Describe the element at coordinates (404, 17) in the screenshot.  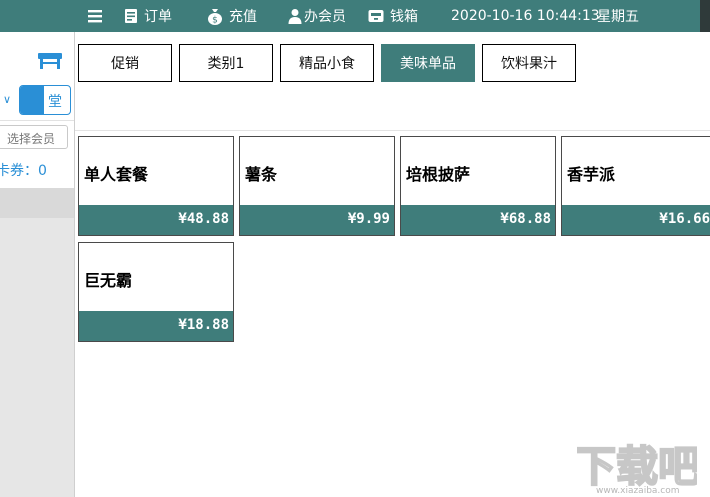
I see `cashbox-label: 钱箱` at that location.